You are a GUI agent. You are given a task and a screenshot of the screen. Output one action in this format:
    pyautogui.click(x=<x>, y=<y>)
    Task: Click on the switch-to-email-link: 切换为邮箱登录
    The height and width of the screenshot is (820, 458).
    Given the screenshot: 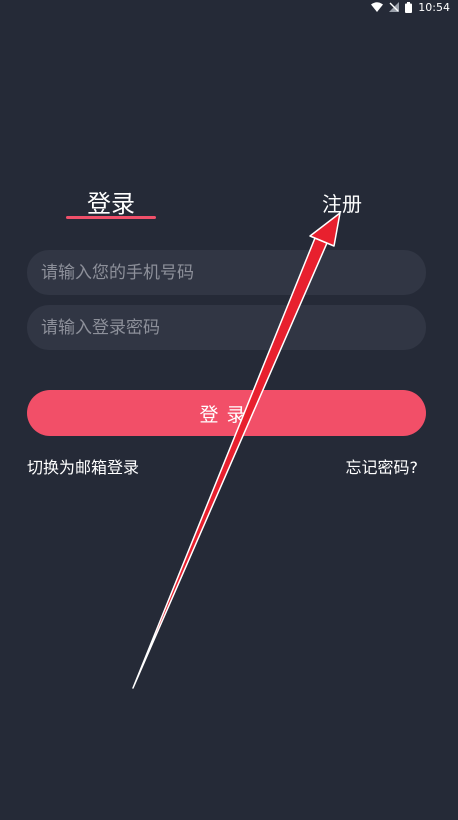 What is the action you would take?
    pyautogui.click(x=83, y=466)
    